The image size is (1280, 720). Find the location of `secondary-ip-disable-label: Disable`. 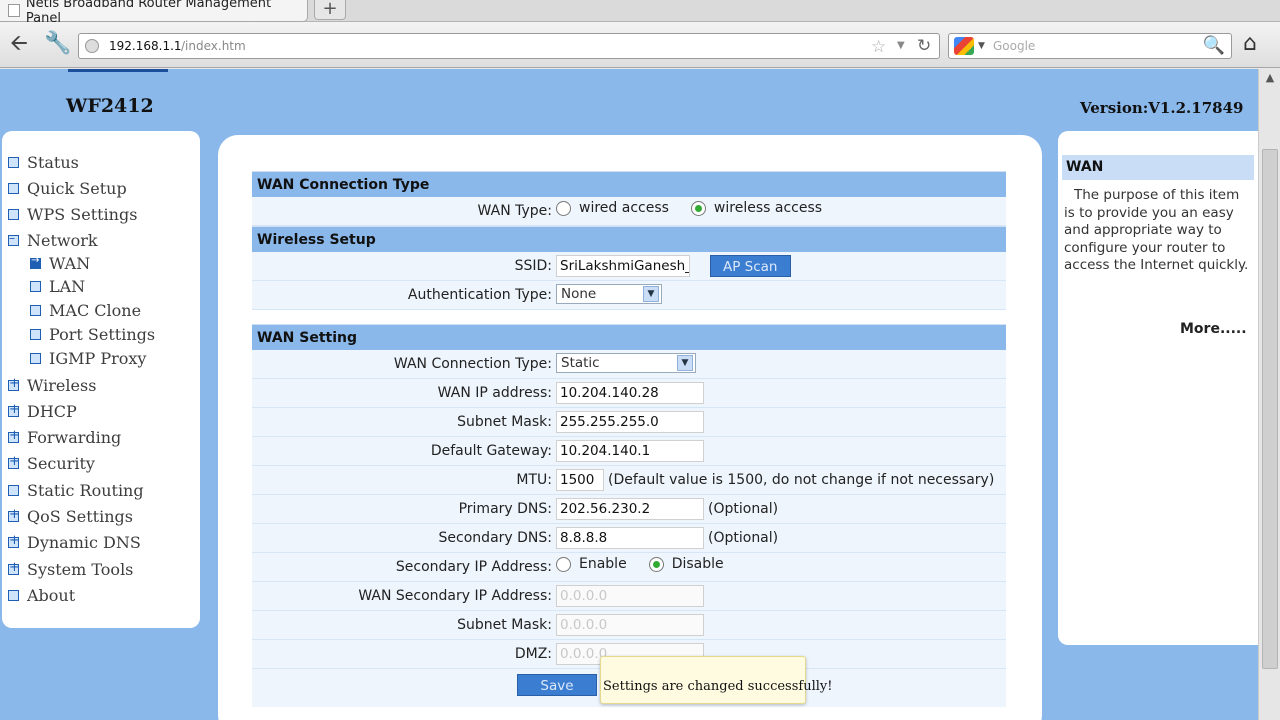

secondary-ip-disable-label: Disable is located at coordinates (698, 564).